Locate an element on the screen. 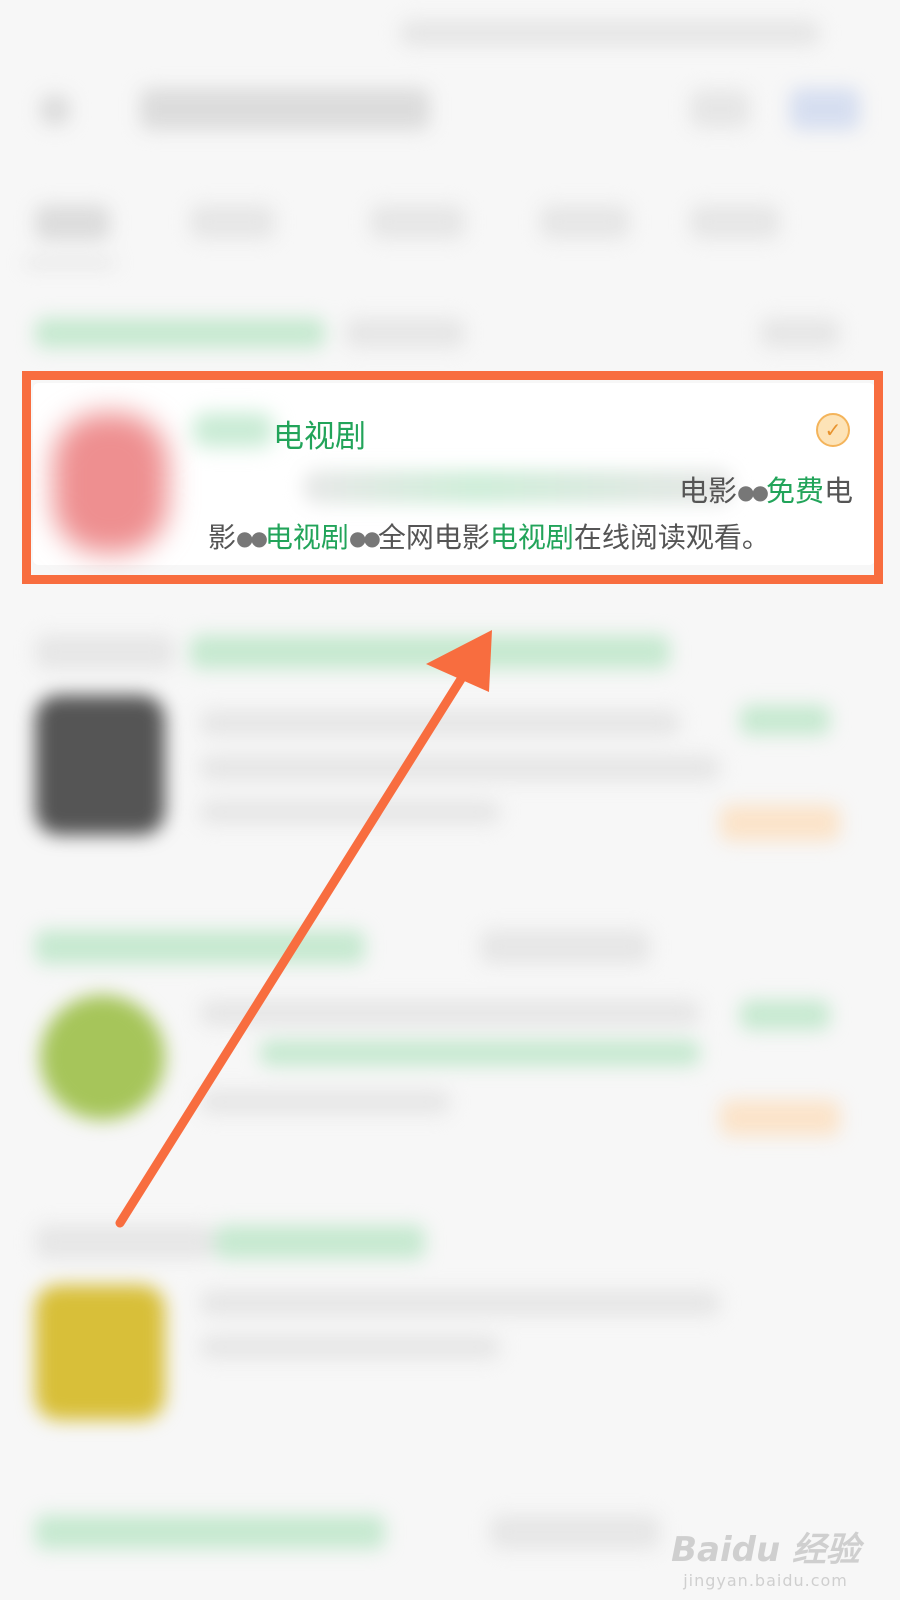 This screenshot has height=1600, width=900. watermark-logo: Baidu 经验 is located at coordinates (765, 1550).